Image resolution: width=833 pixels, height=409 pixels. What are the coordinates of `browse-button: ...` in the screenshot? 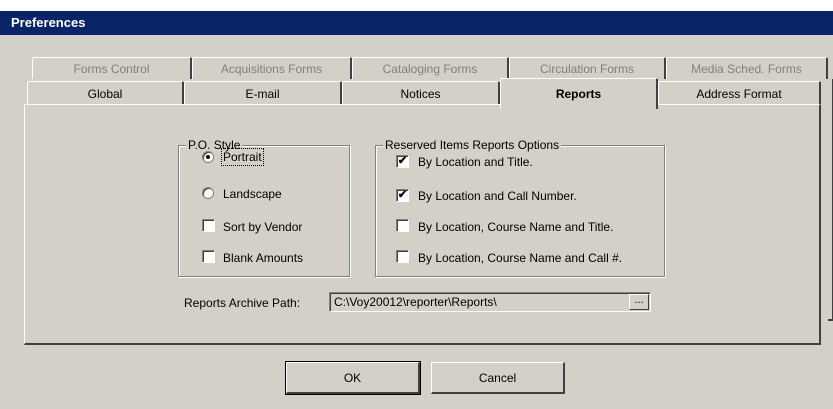 It's located at (639, 302).